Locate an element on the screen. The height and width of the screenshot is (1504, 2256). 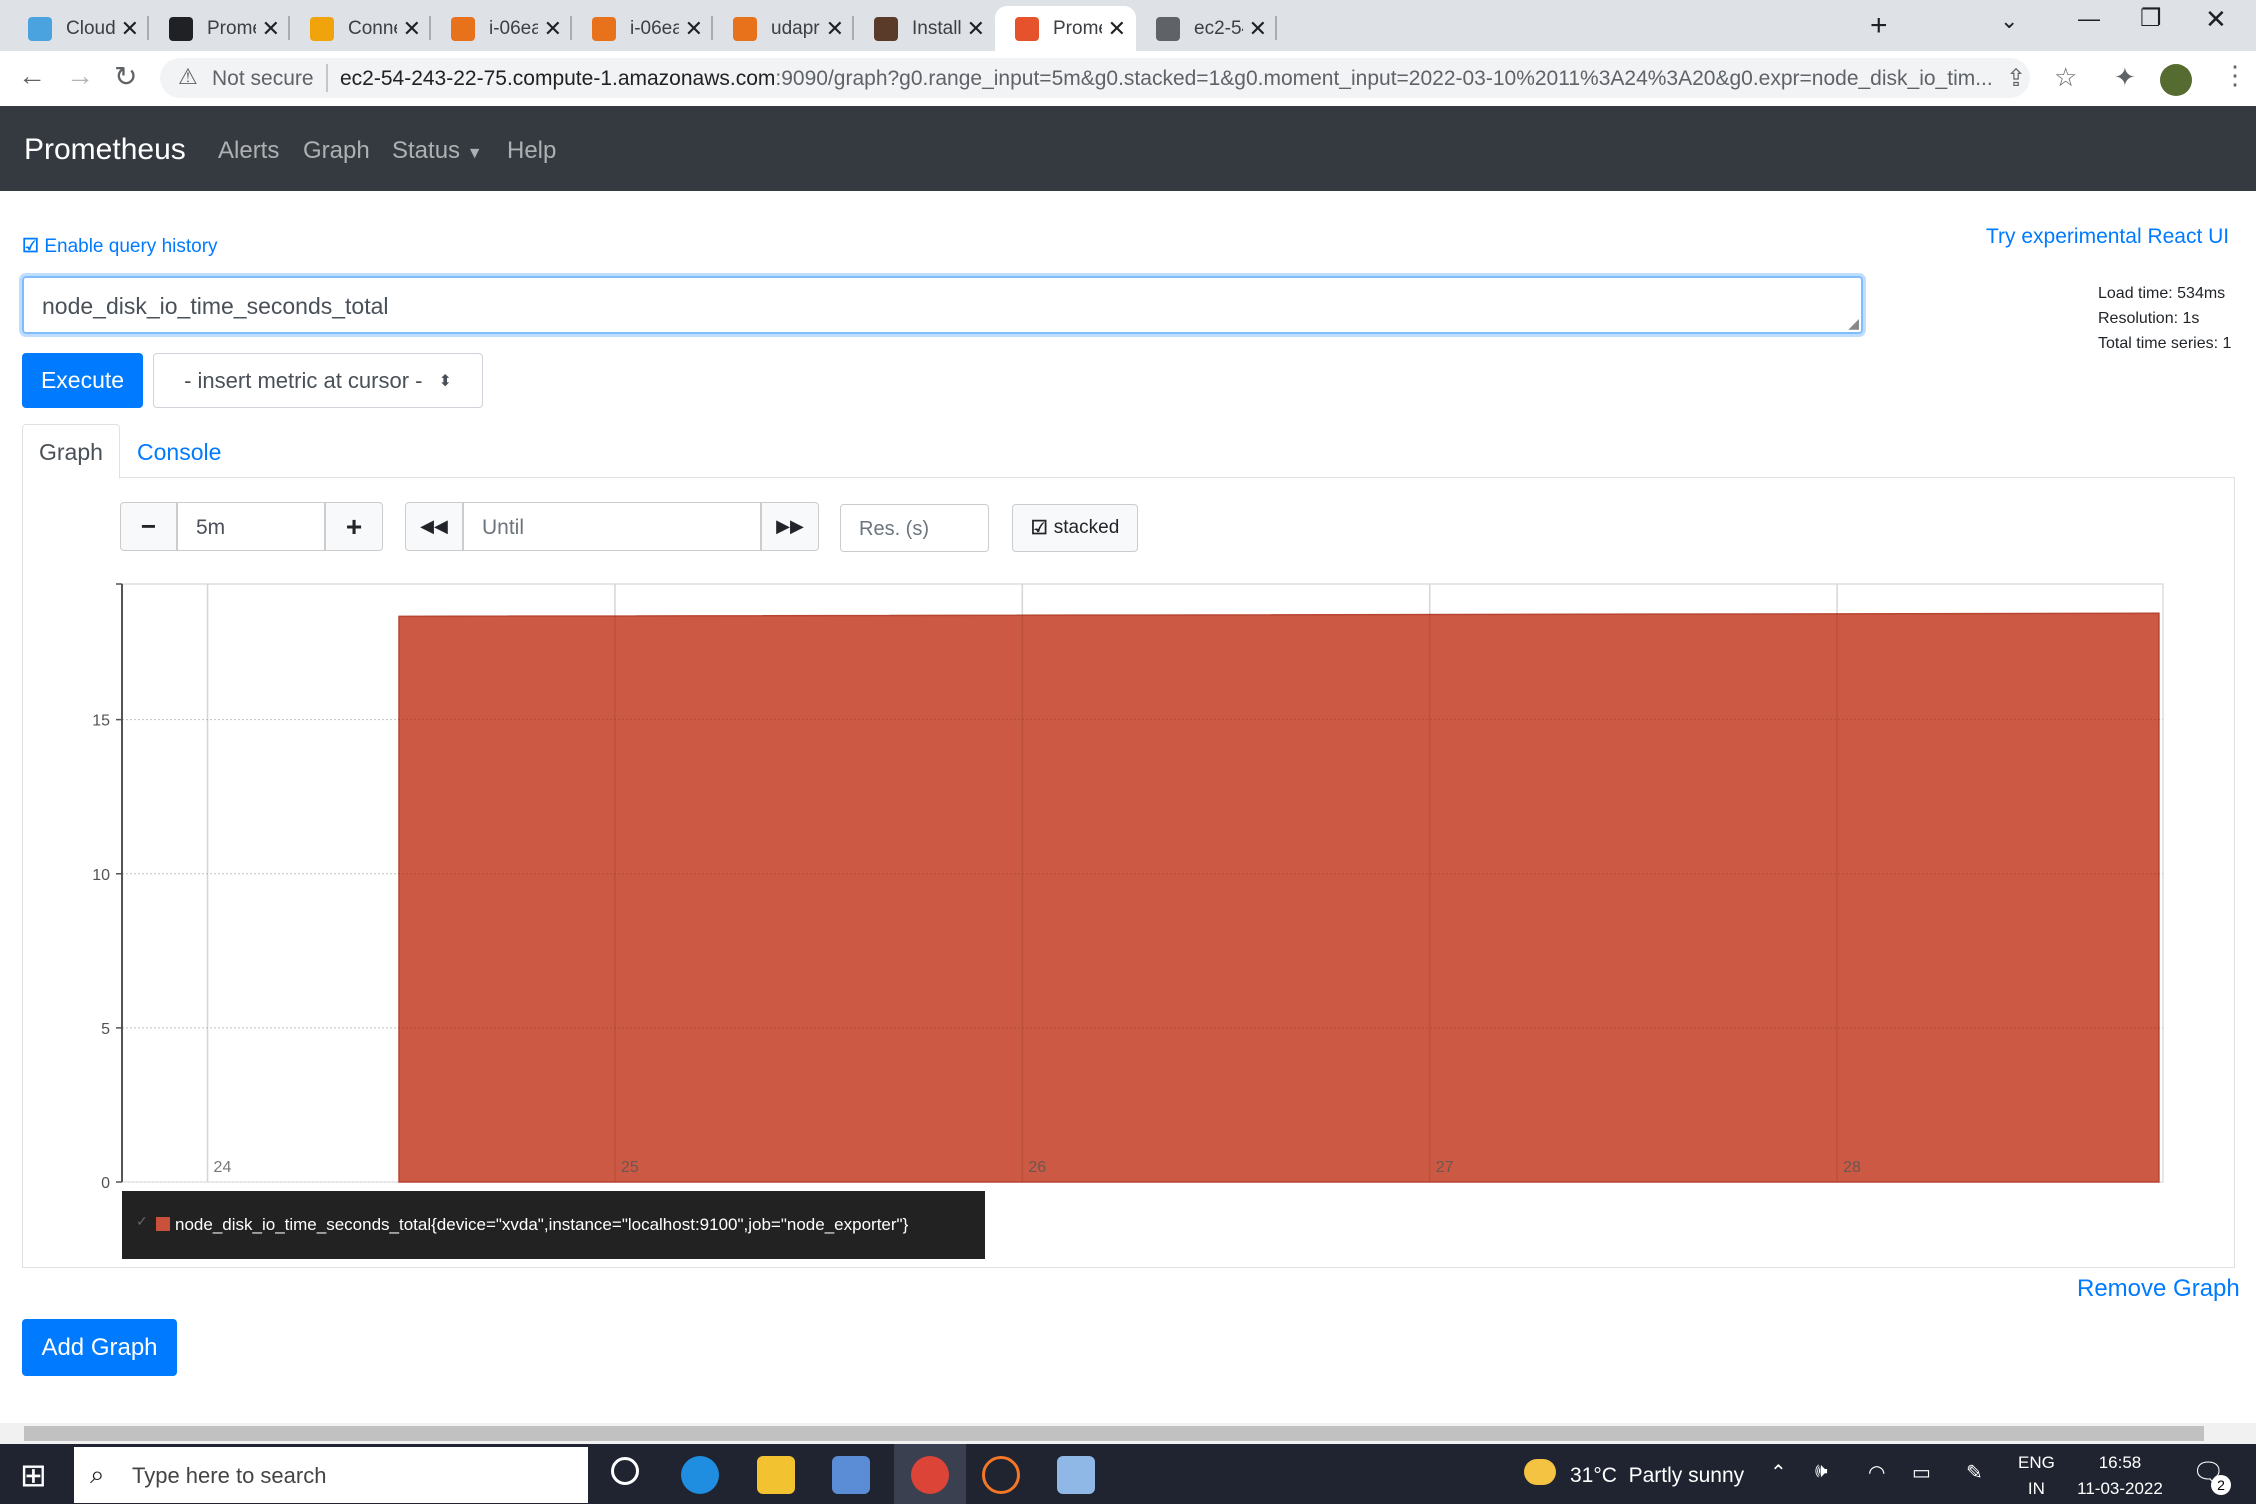
jupyter-icon is located at coordinates (1001, 1475).